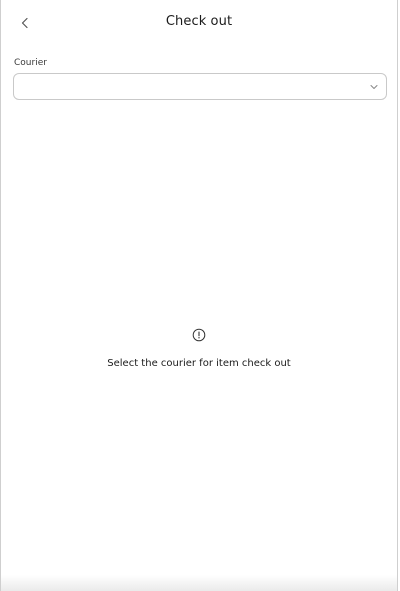  Describe the element at coordinates (200, 86) in the screenshot. I see `courier-select` at that location.